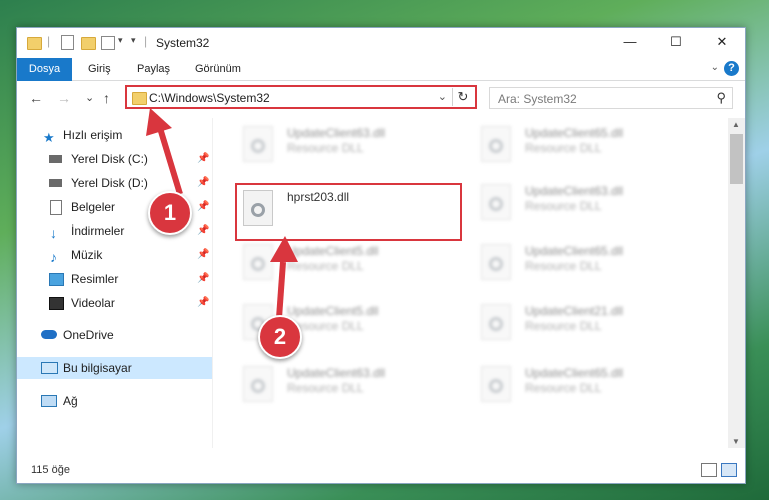 Image resolution: width=769 pixels, height=500 pixels. What do you see at coordinates (106, 98) in the screenshot?
I see `up-button: ↑` at bounding box center [106, 98].